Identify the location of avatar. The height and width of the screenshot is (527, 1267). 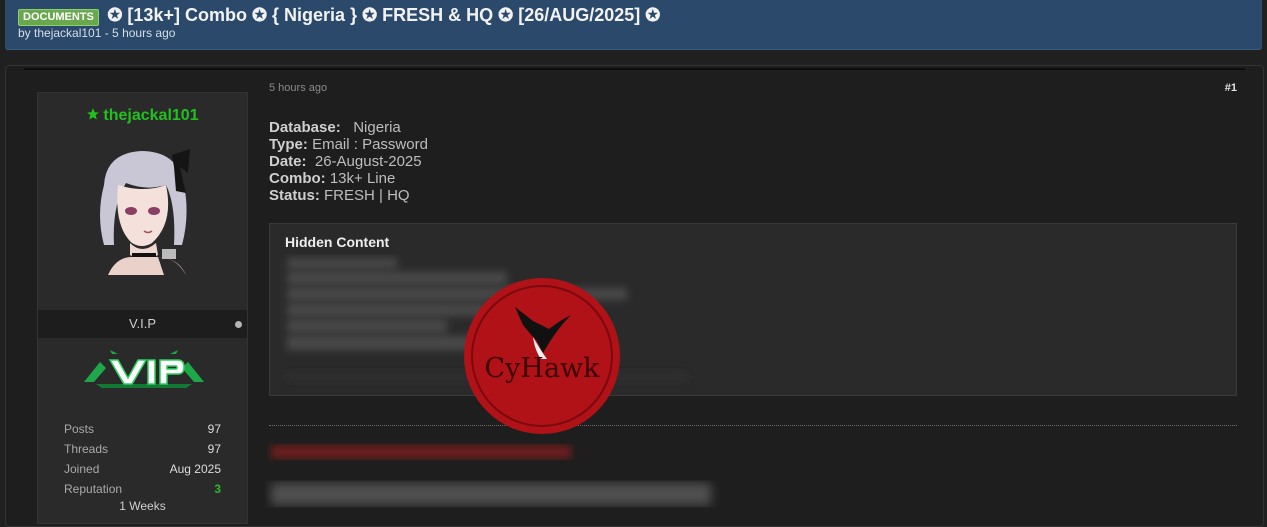
(143, 210).